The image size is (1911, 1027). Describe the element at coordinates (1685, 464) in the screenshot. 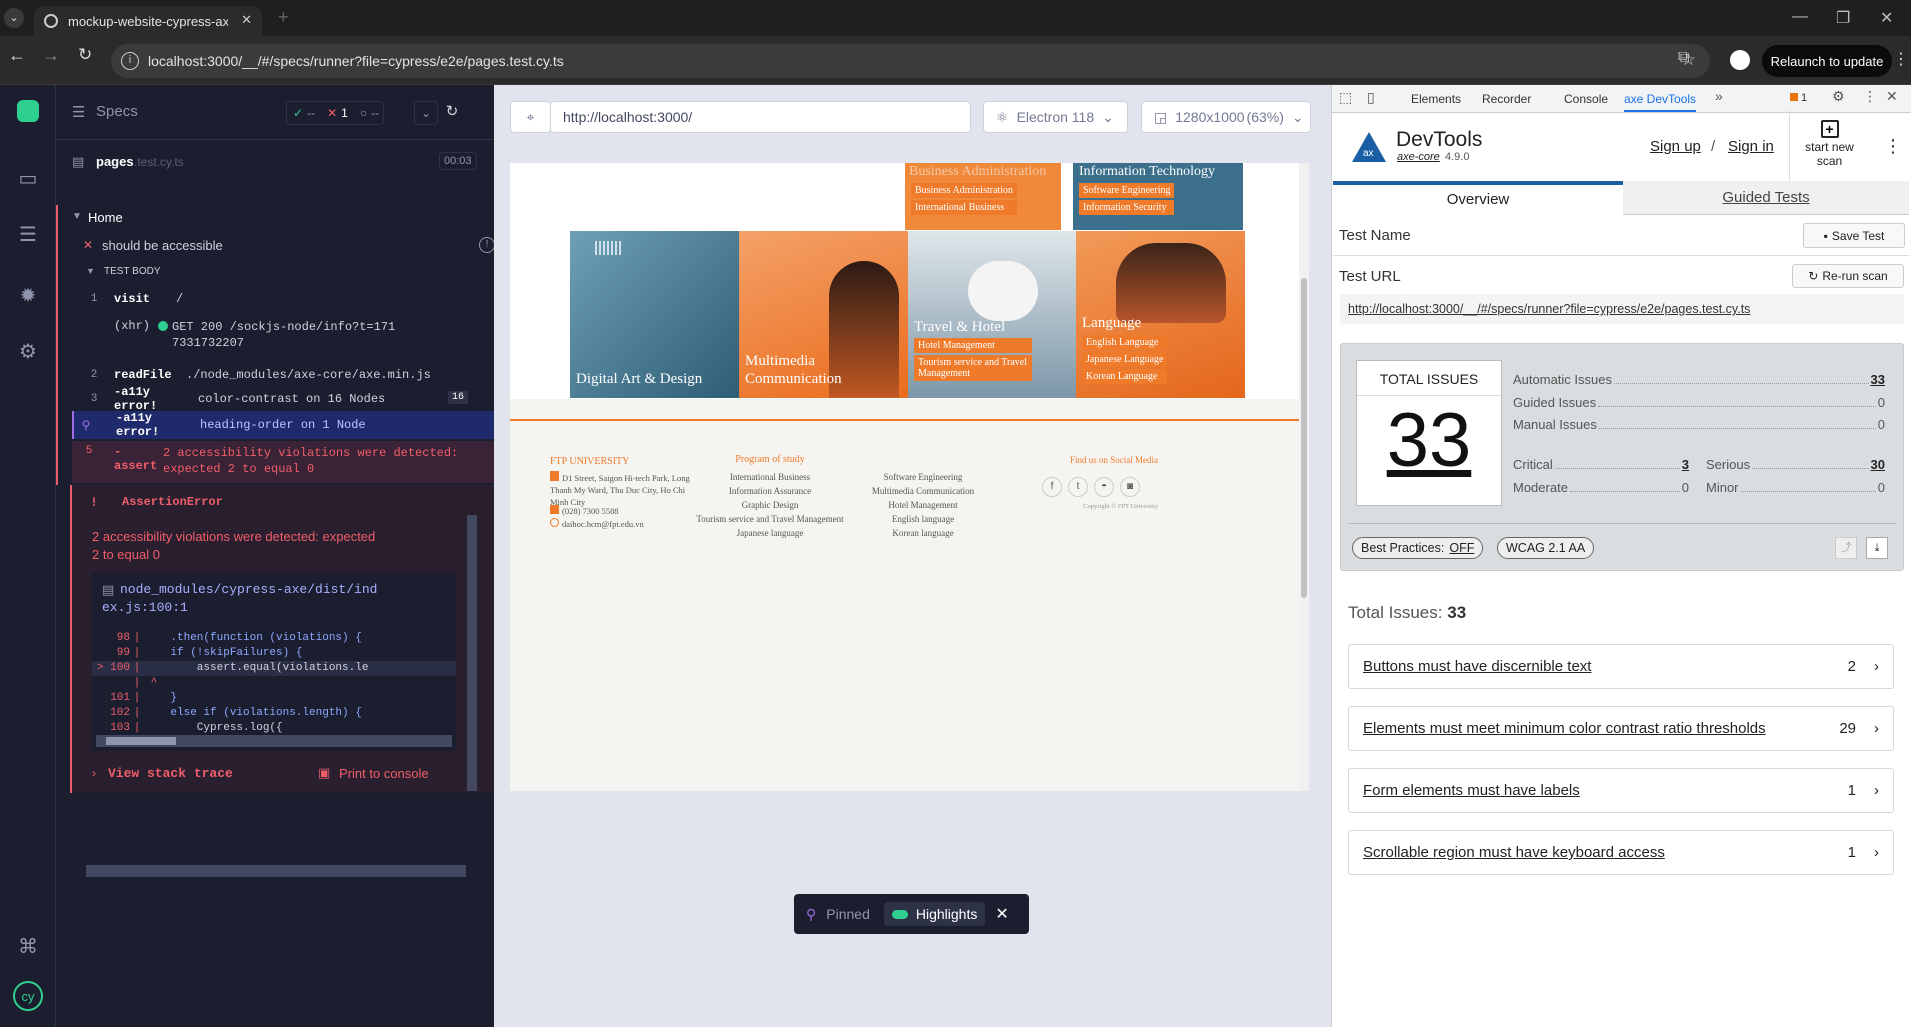

I see `severity-value: 3` at that location.